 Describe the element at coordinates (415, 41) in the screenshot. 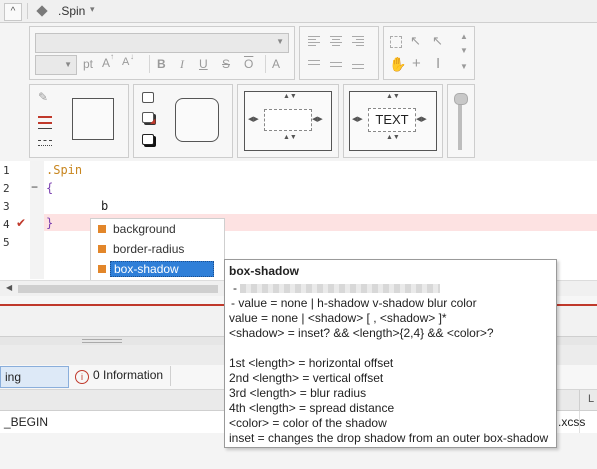

I see `pointer-cursor-icon: ↖` at that location.